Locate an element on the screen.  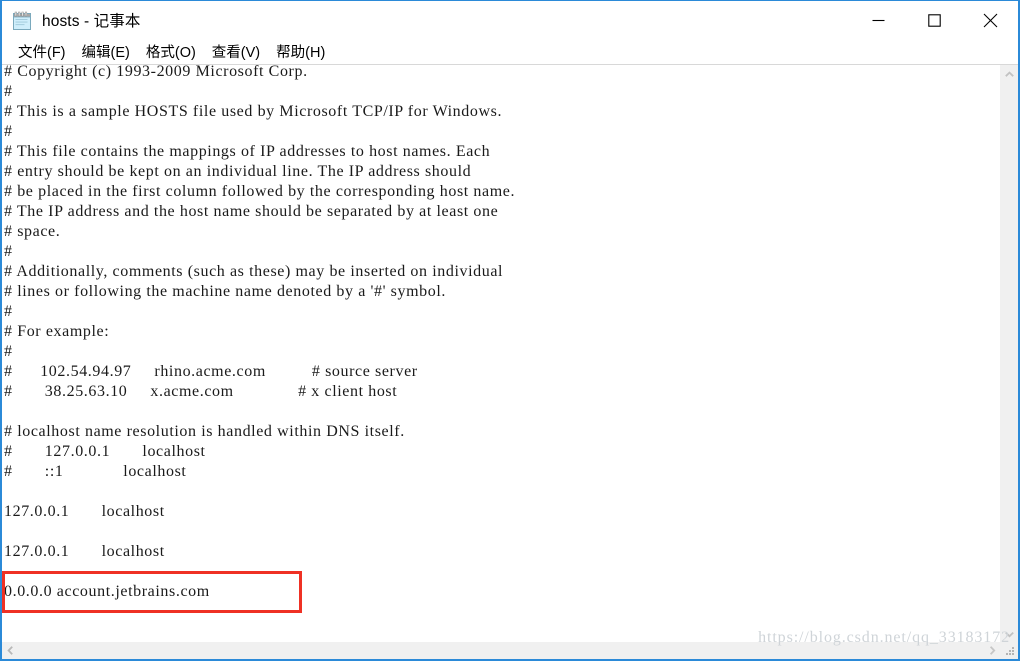
scroll-down-button is located at coordinates (1009, 633).